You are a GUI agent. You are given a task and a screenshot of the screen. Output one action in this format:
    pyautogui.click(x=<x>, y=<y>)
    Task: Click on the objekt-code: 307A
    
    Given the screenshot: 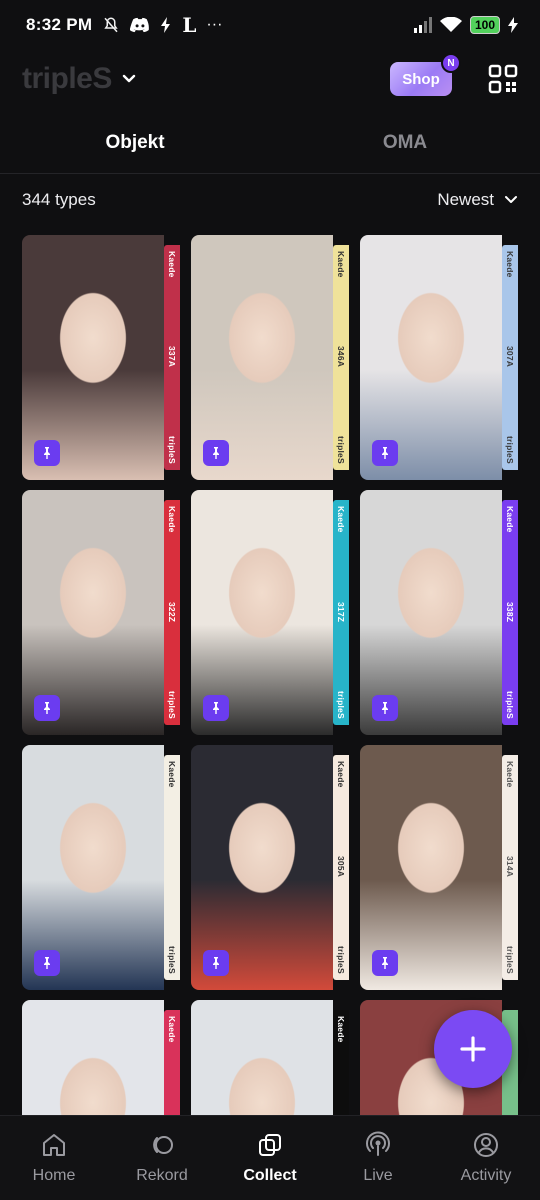 What is the action you would take?
    pyautogui.click(x=510, y=357)
    